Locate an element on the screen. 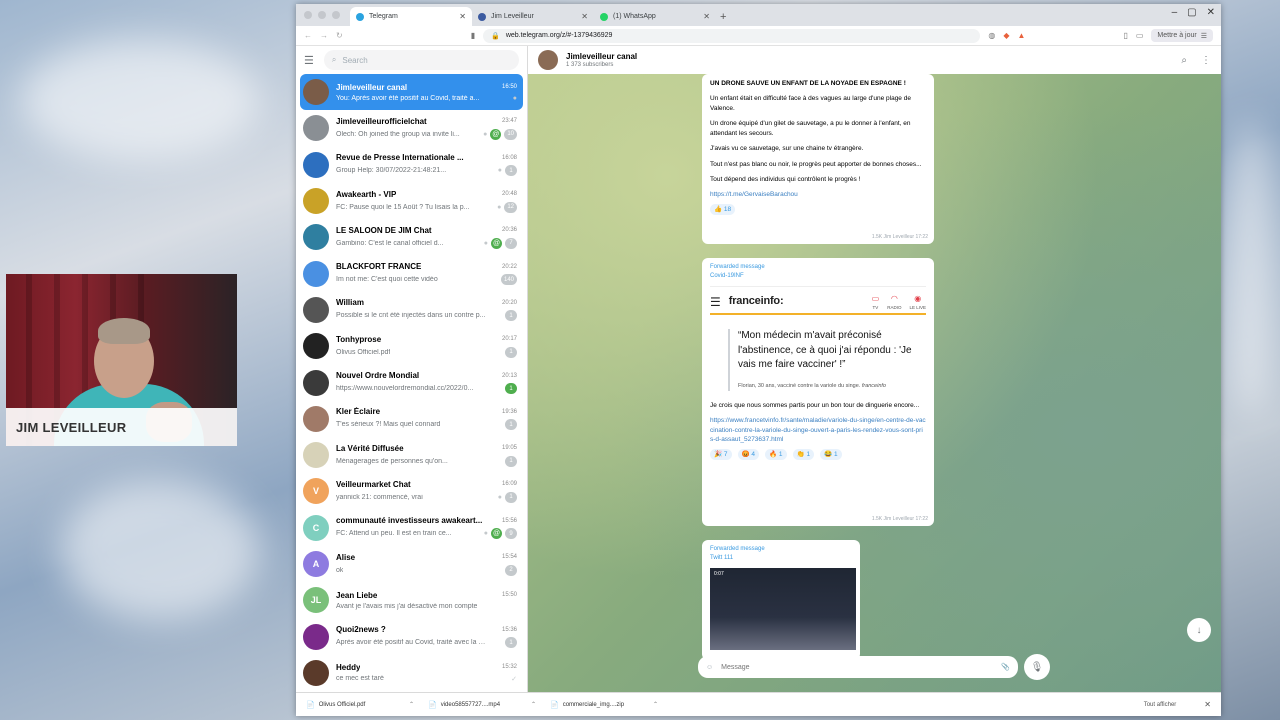 This screenshot has width=1280, height=720. tv-icon: ▭ is located at coordinates (875, 299).